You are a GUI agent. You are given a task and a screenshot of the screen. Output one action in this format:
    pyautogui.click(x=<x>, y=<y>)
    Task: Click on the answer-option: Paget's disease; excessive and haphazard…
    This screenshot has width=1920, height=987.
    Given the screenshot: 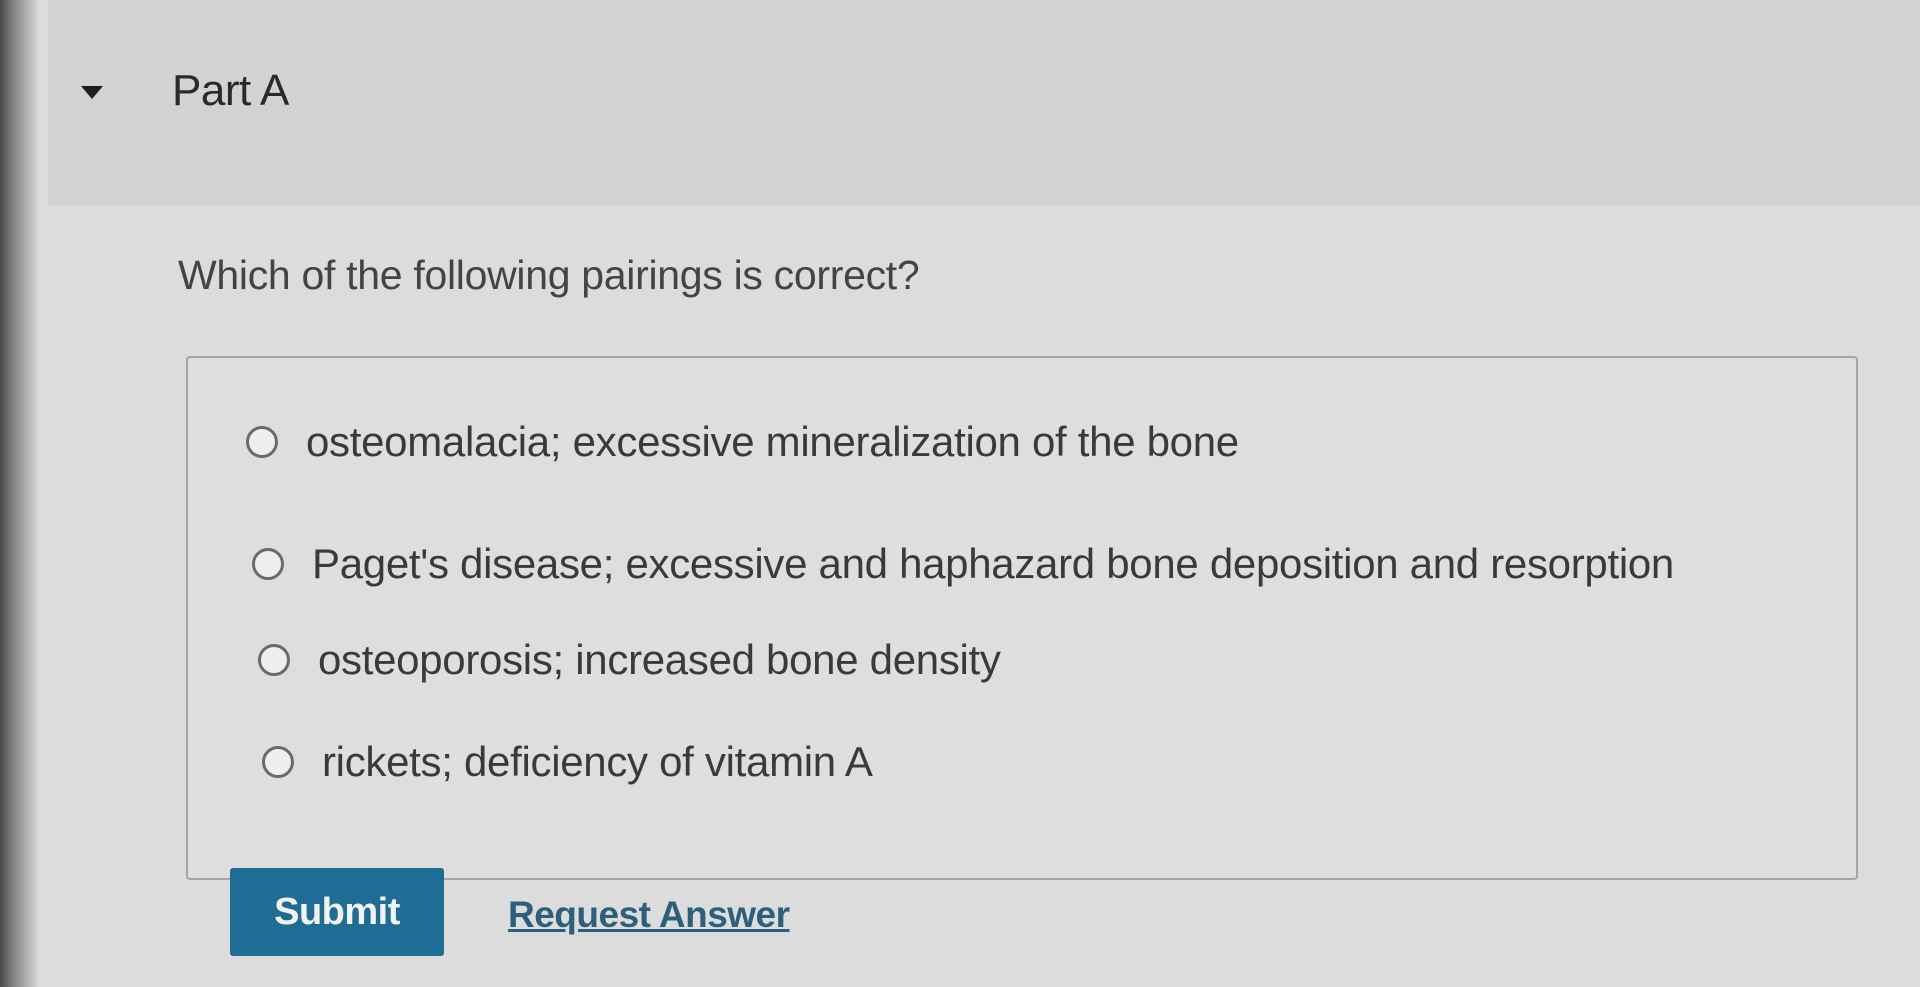 What is the action you would take?
    pyautogui.click(x=963, y=564)
    